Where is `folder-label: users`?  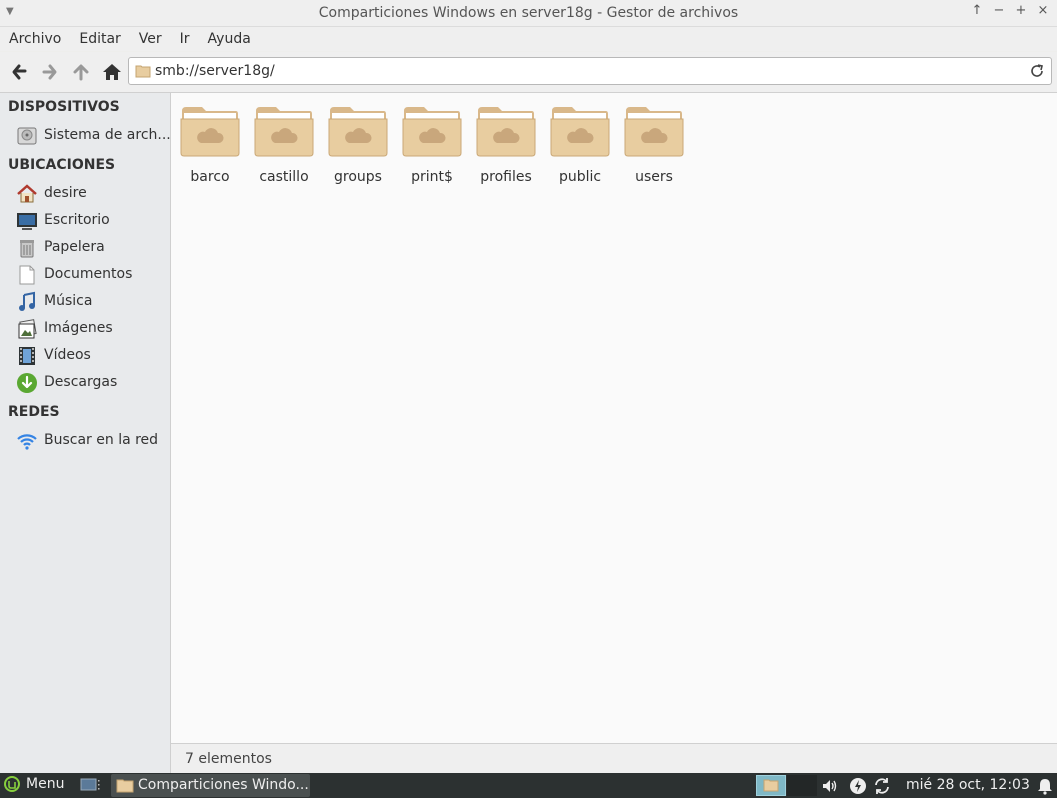
folder-label: users is located at coordinates (654, 177).